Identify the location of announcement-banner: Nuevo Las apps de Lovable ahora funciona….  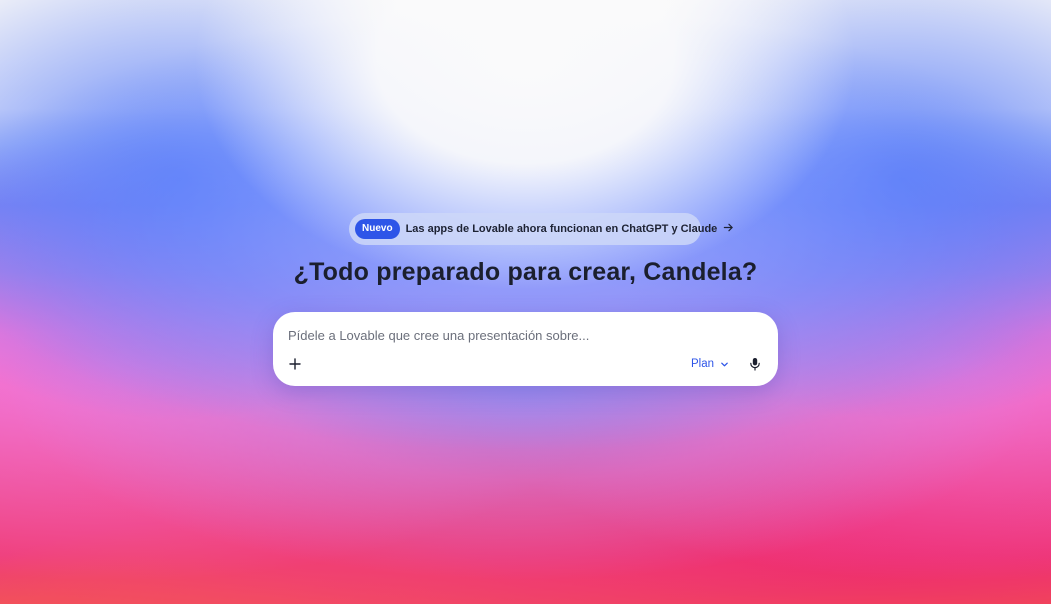
(541, 229).